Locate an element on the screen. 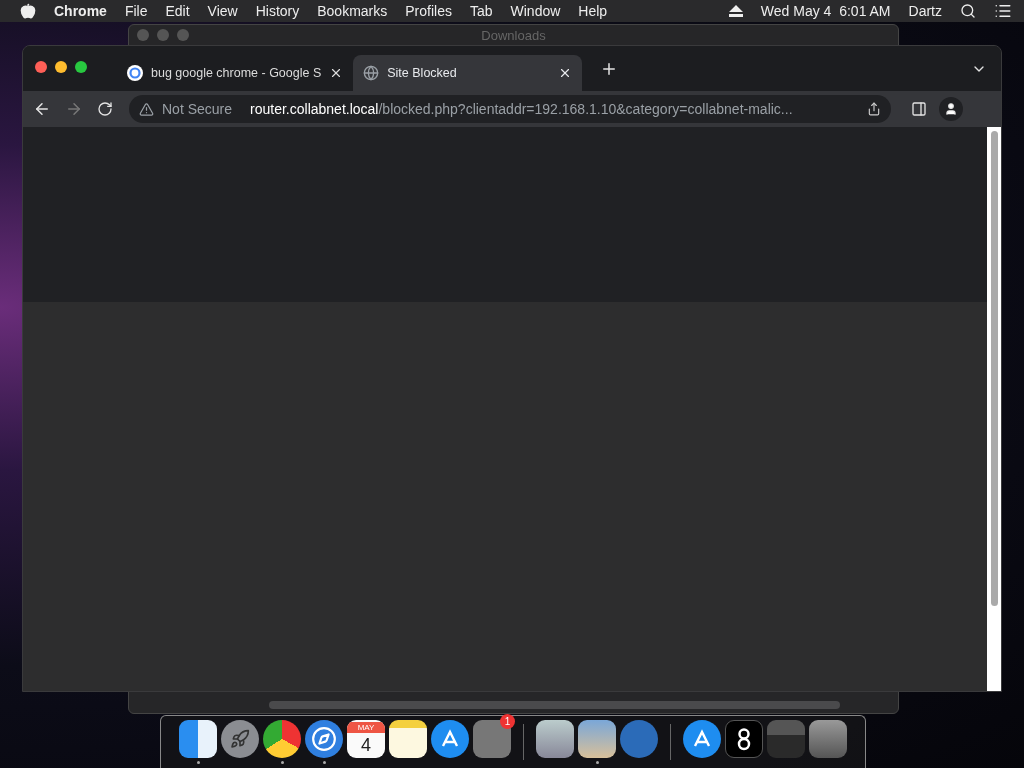 This screenshot has width=1024, height=768. window-title: Downloads is located at coordinates (513, 35).